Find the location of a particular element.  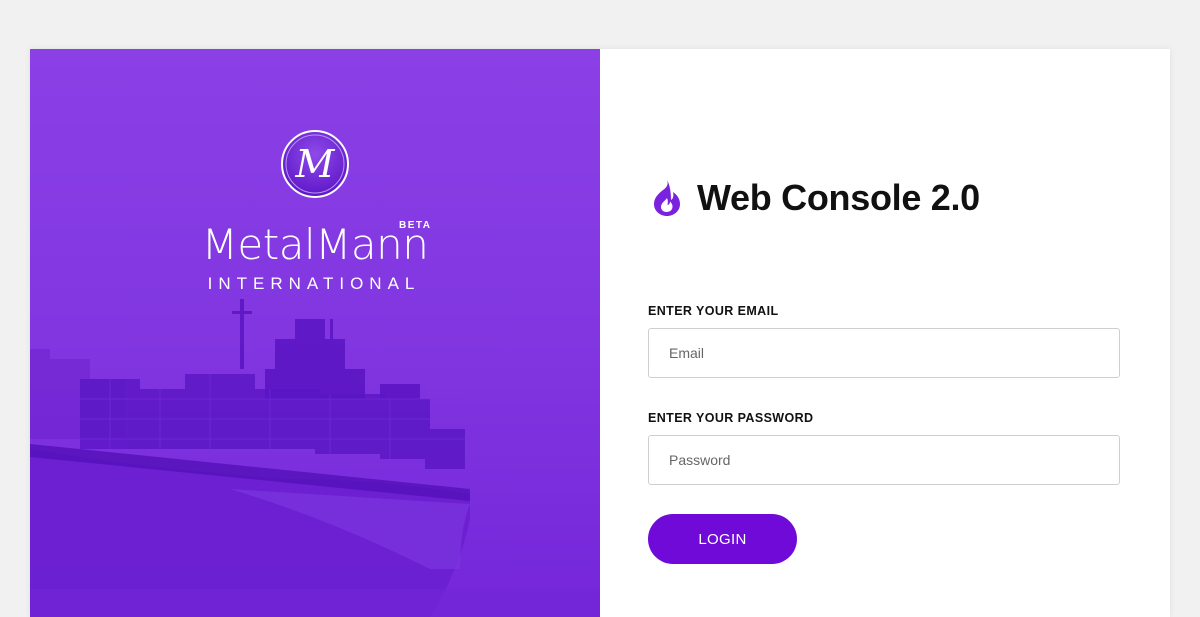

monogram-letter: M is located at coordinates (315, 164).